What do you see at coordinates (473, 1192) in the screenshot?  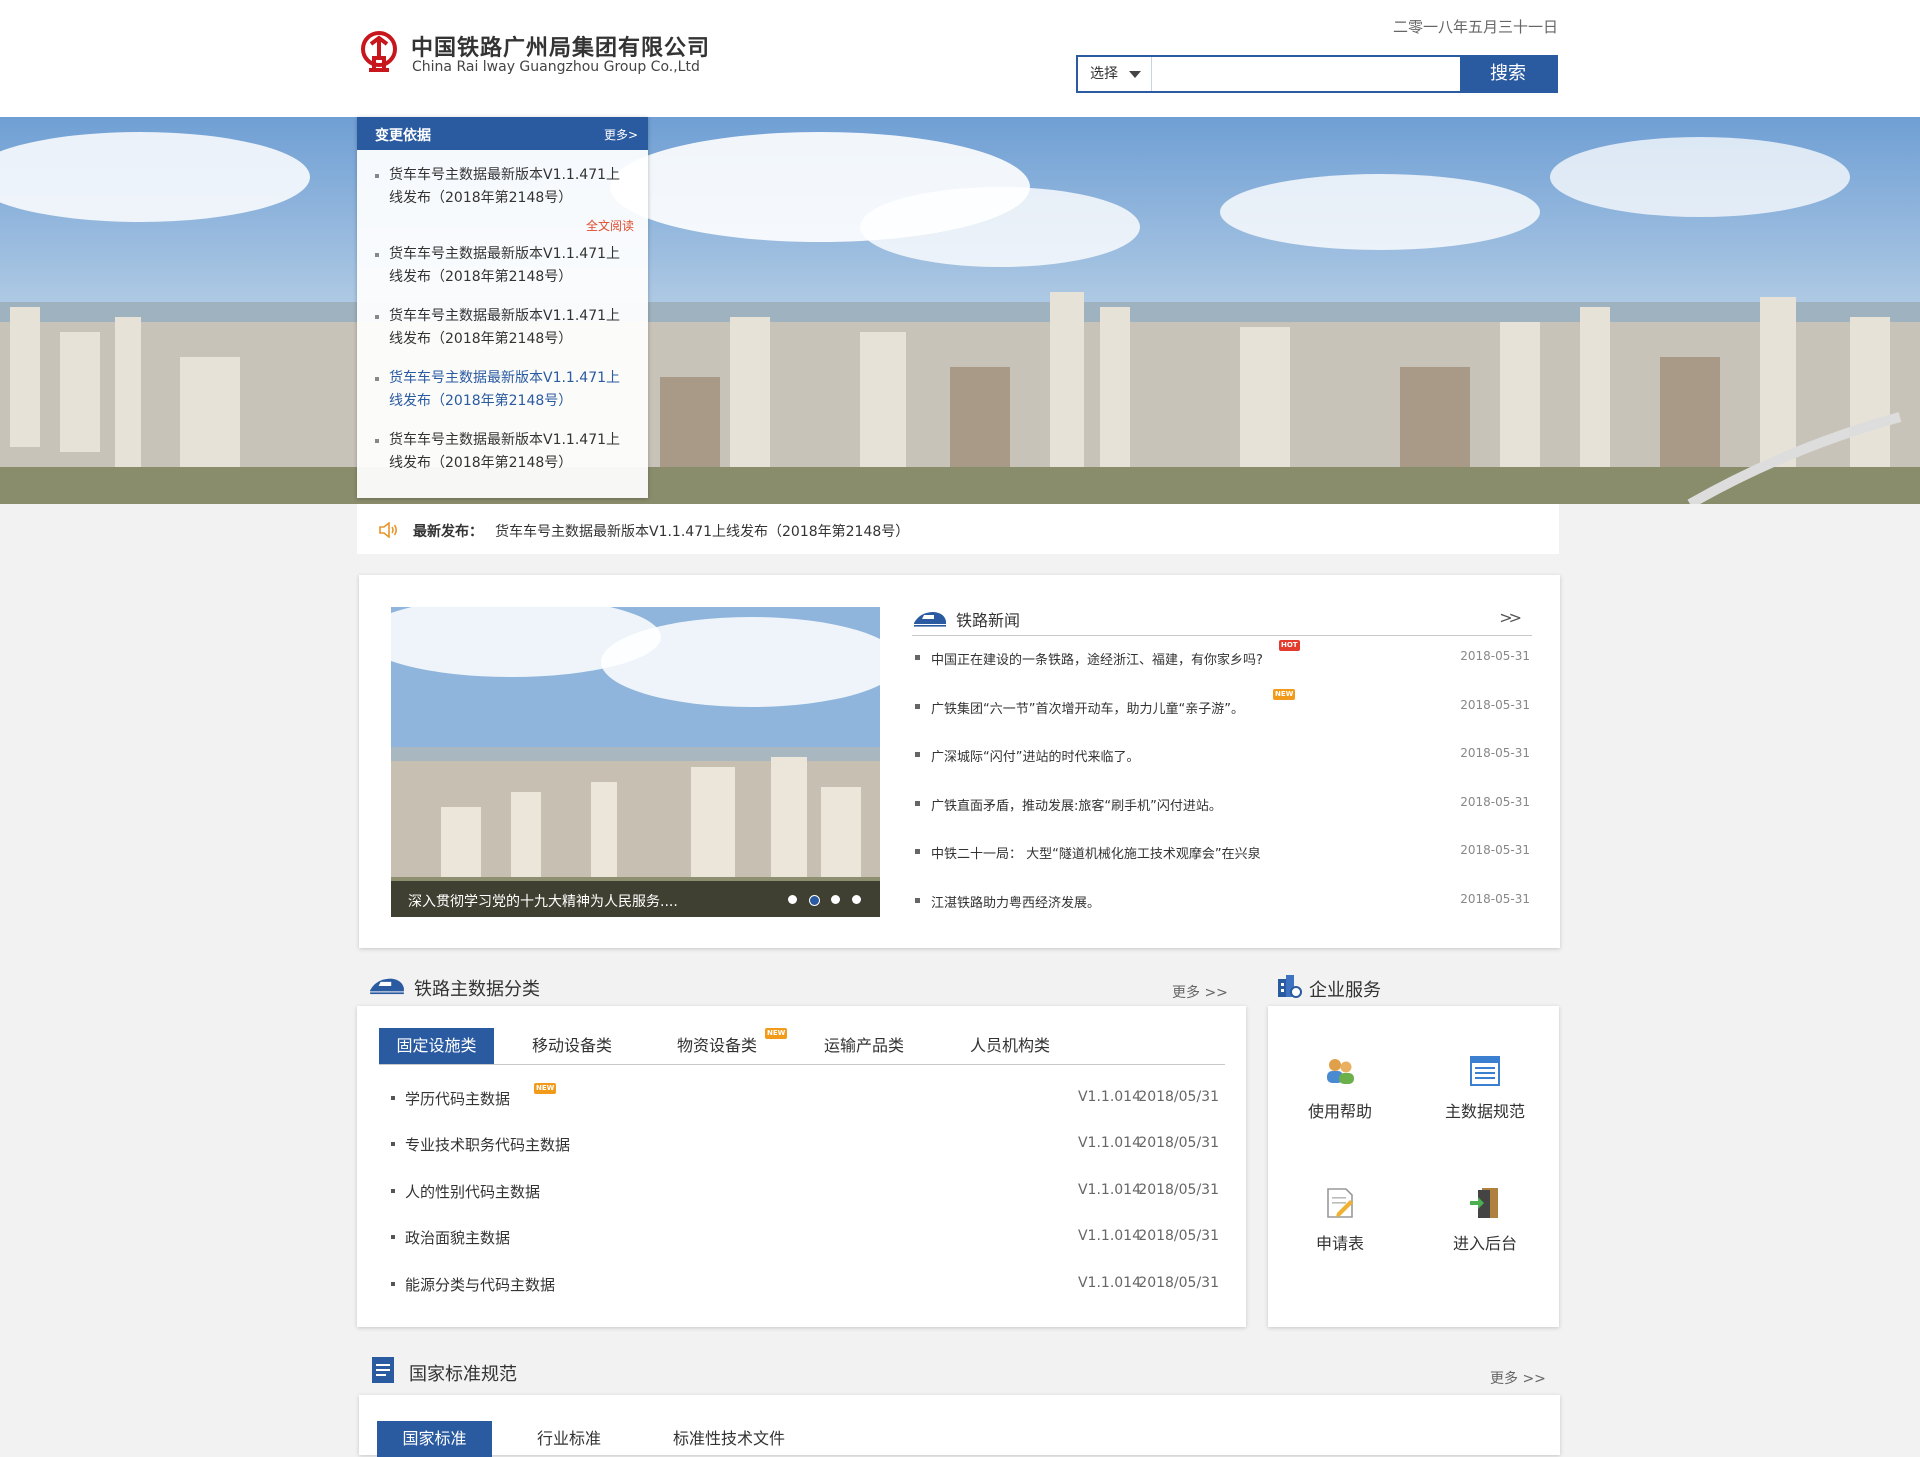 I see `data-row-name: 人的性别代码主数据` at bounding box center [473, 1192].